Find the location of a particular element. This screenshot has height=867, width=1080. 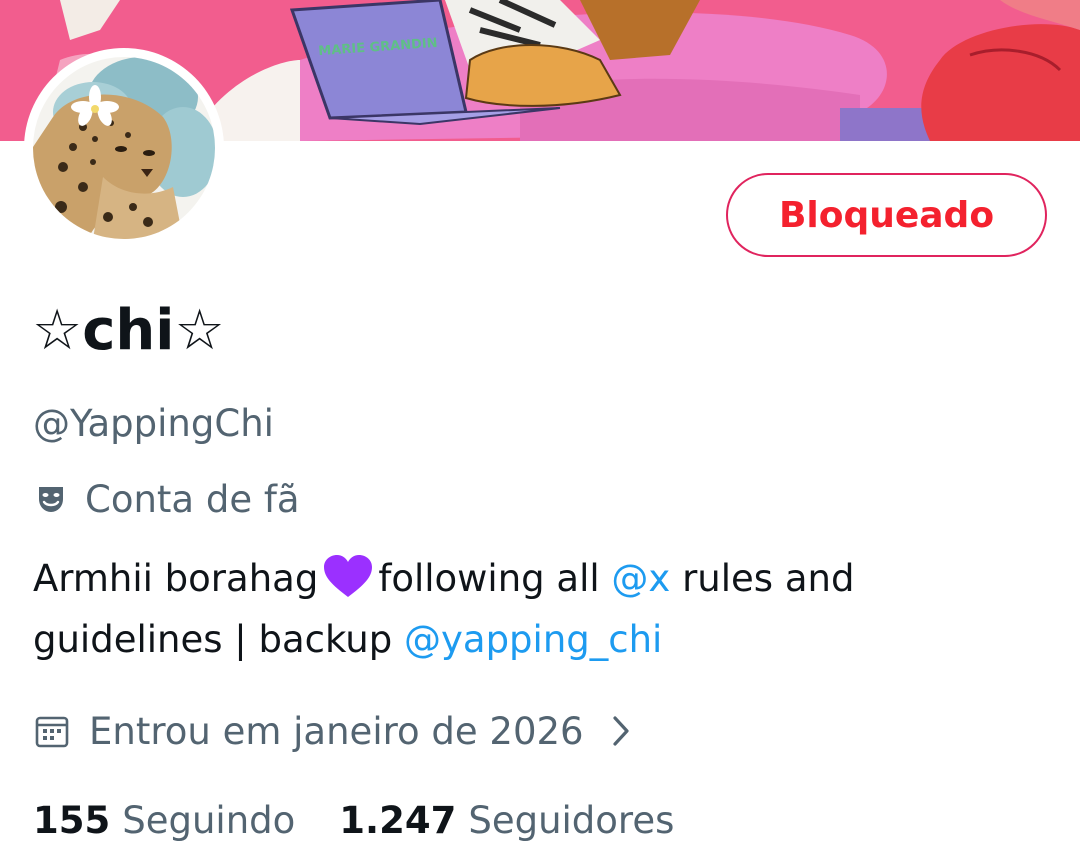

mention-link: @x is located at coordinates (640, 578).